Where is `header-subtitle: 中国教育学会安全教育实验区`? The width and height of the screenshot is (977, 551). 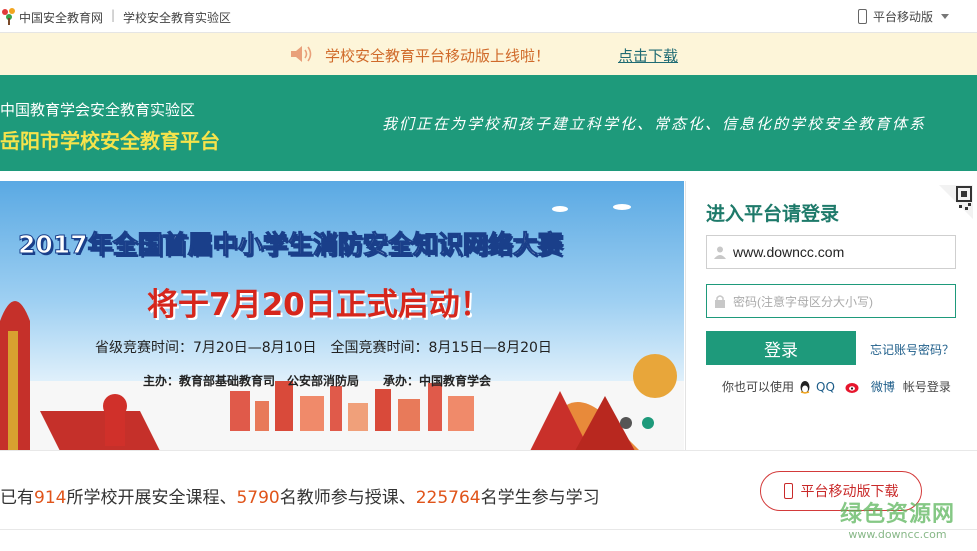 header-subtitle: 中国教育学会安全教育实验区 is located at coordinates (98, 110).